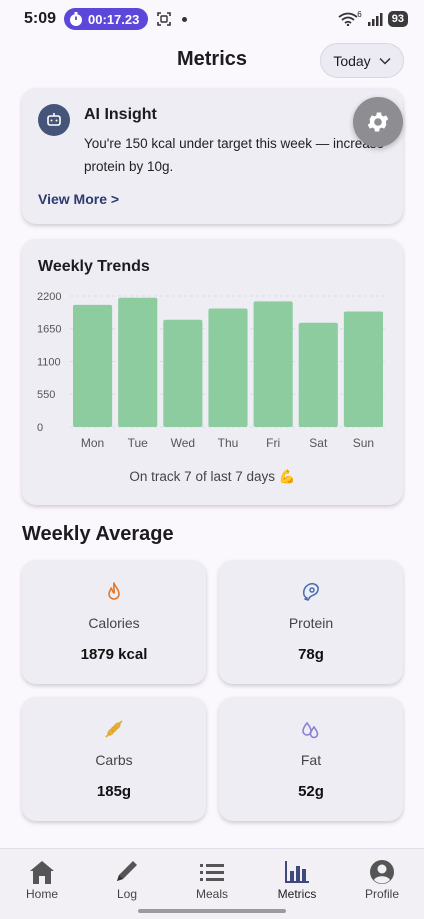 This screenshot has width=424, height=919. Describe the element at coordinates (114, 654) in the screenshot. I see `calories-value: 1879 kcal` at that location.